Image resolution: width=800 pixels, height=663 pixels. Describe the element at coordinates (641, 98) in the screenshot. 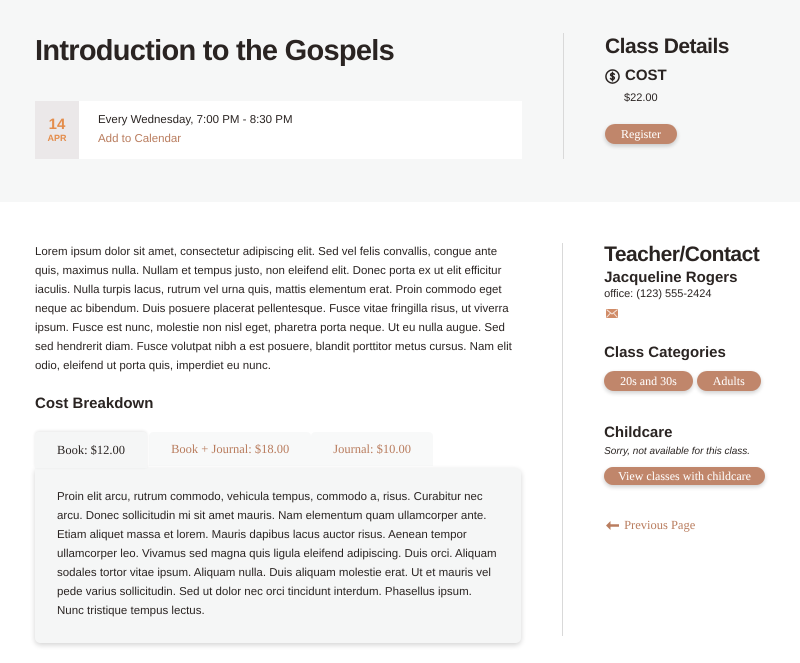

I see `cost-value: $22.00` at that location.